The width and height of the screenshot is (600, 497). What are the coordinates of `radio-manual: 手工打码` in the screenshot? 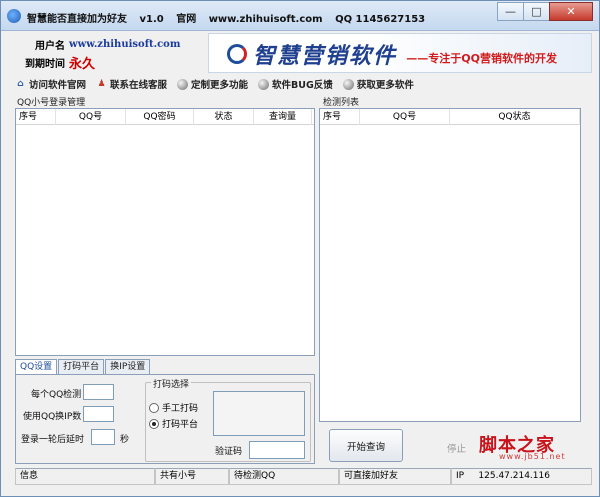 It's located at (173, 407).